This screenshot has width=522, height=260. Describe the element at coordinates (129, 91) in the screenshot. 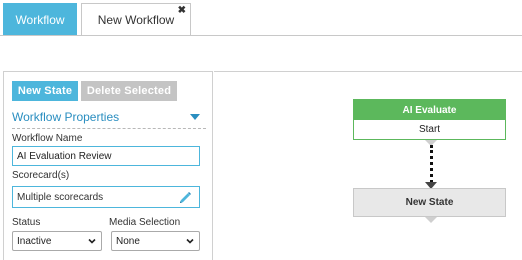

I see `delete-selected-button: Delete Selected` at that location.